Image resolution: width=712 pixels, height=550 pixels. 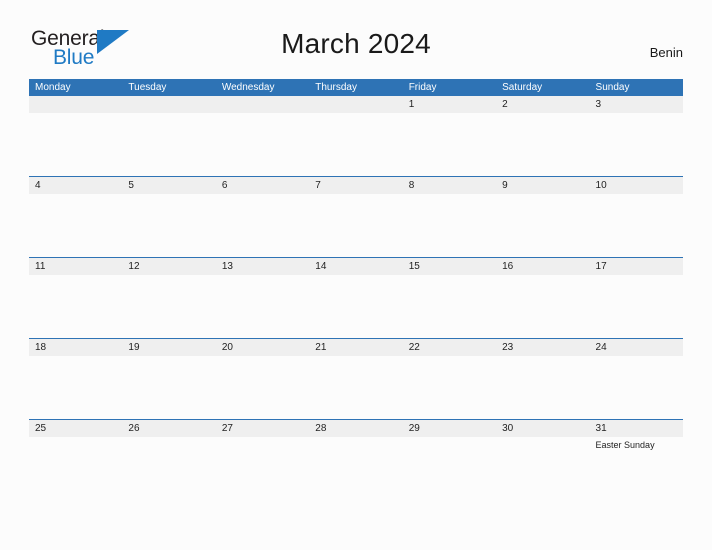 I want to click on day-number: 8, so click(x=449, y=185).